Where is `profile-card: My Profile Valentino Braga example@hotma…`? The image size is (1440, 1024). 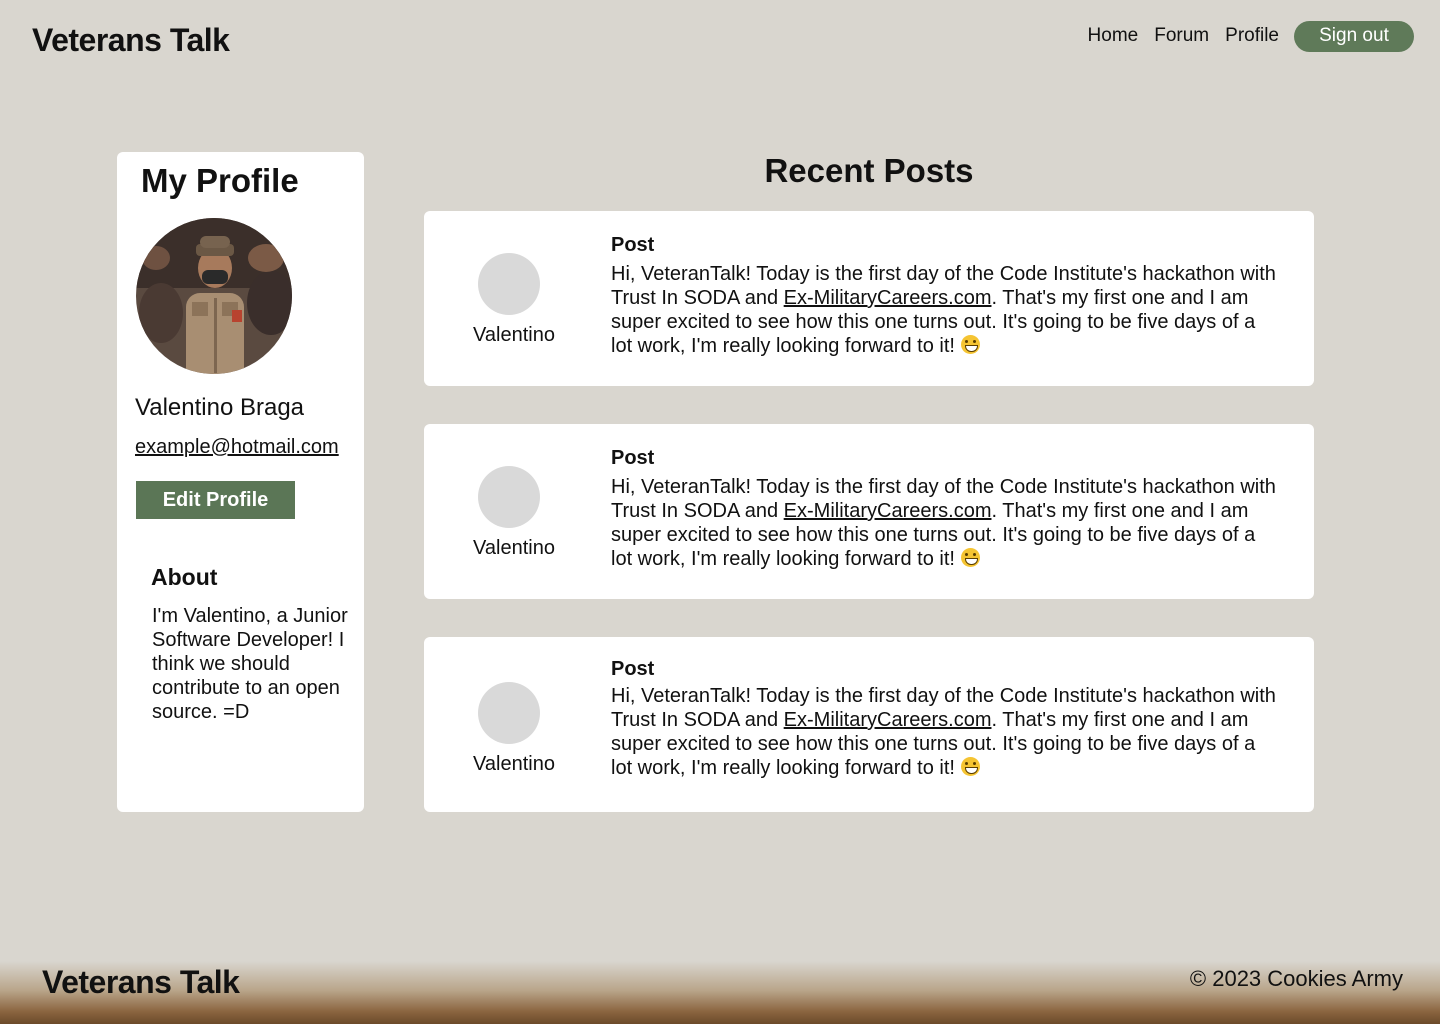
profile-card: My Profile Valentino Braga example@hotma… is located at coordinates (240, 482).